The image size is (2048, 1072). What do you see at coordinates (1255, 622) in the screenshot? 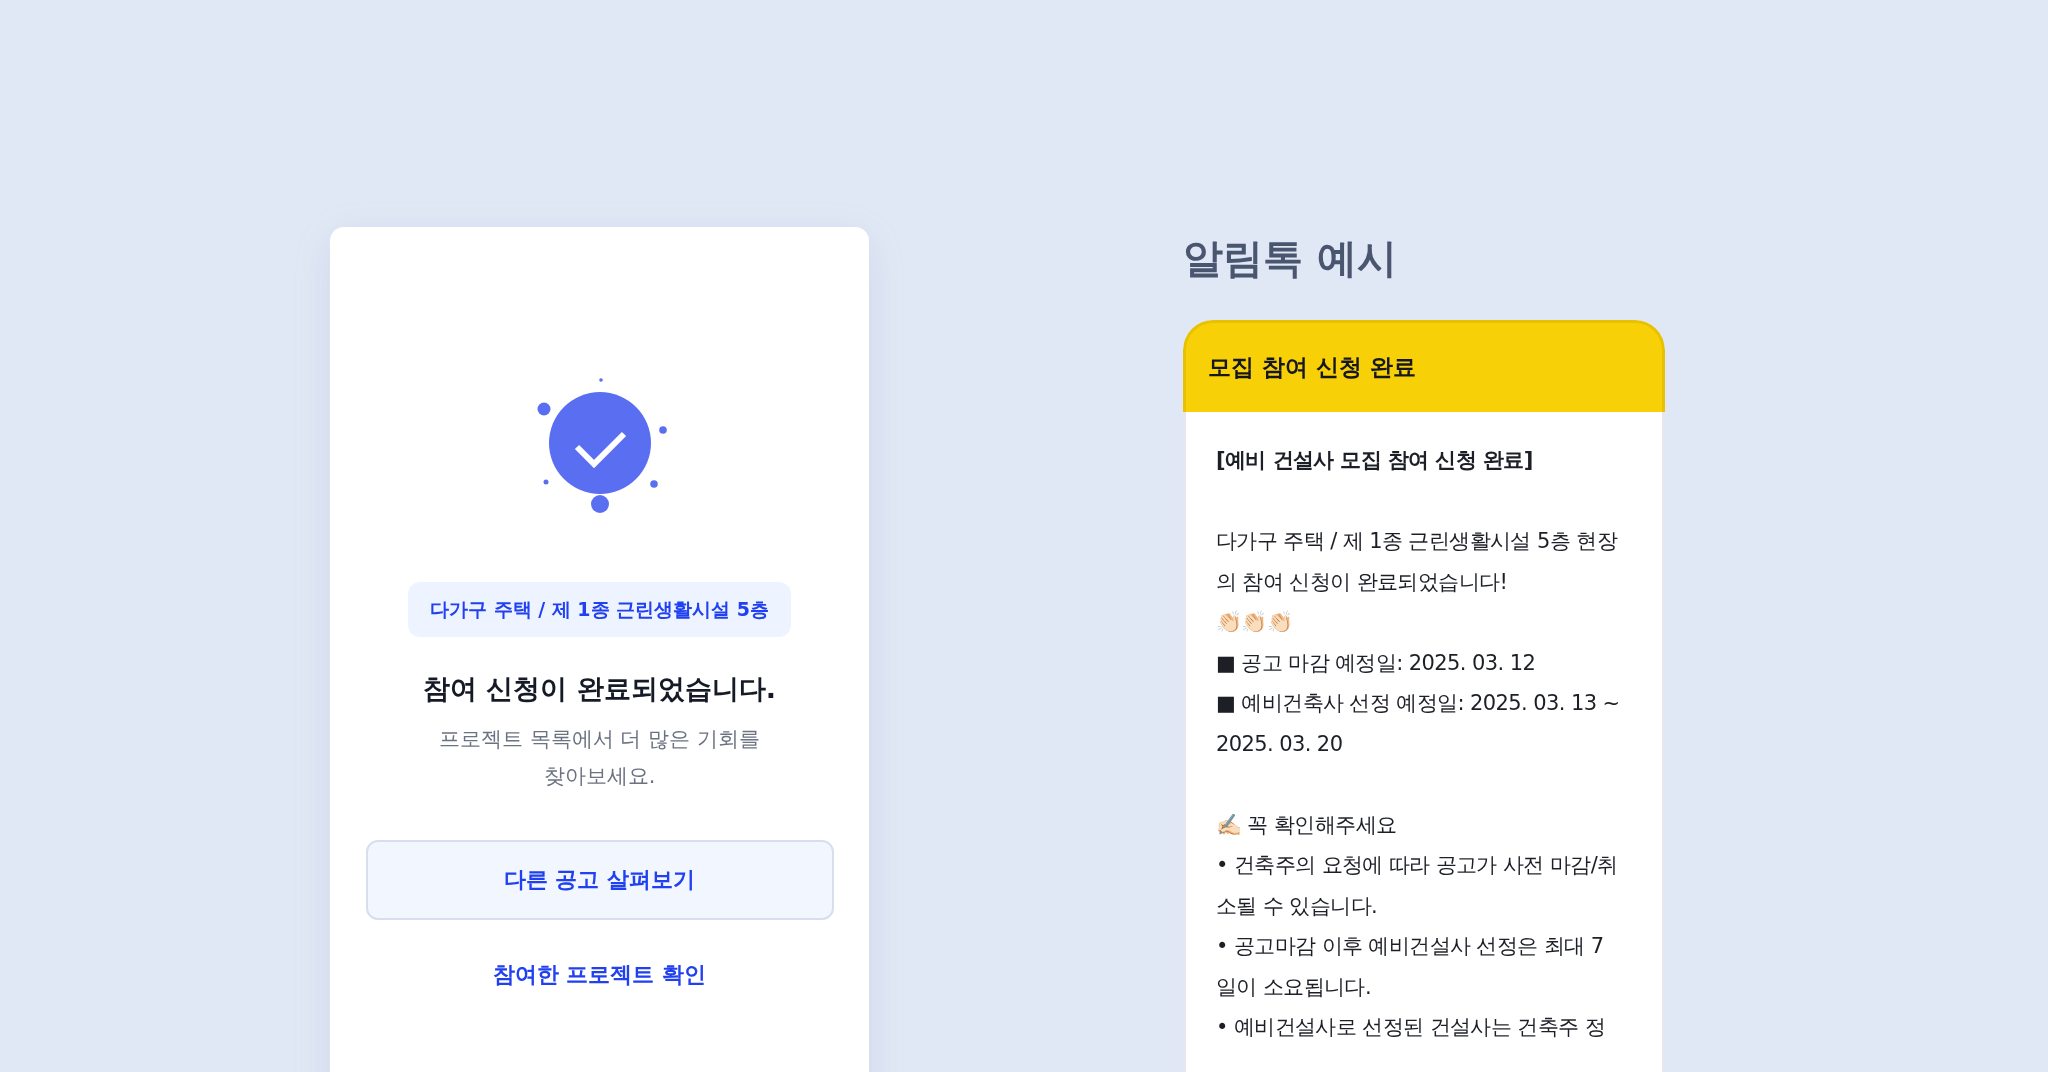
I see `message-text: 👏🏻👏🏻👏🏻` at bounding box center [1255, 622].